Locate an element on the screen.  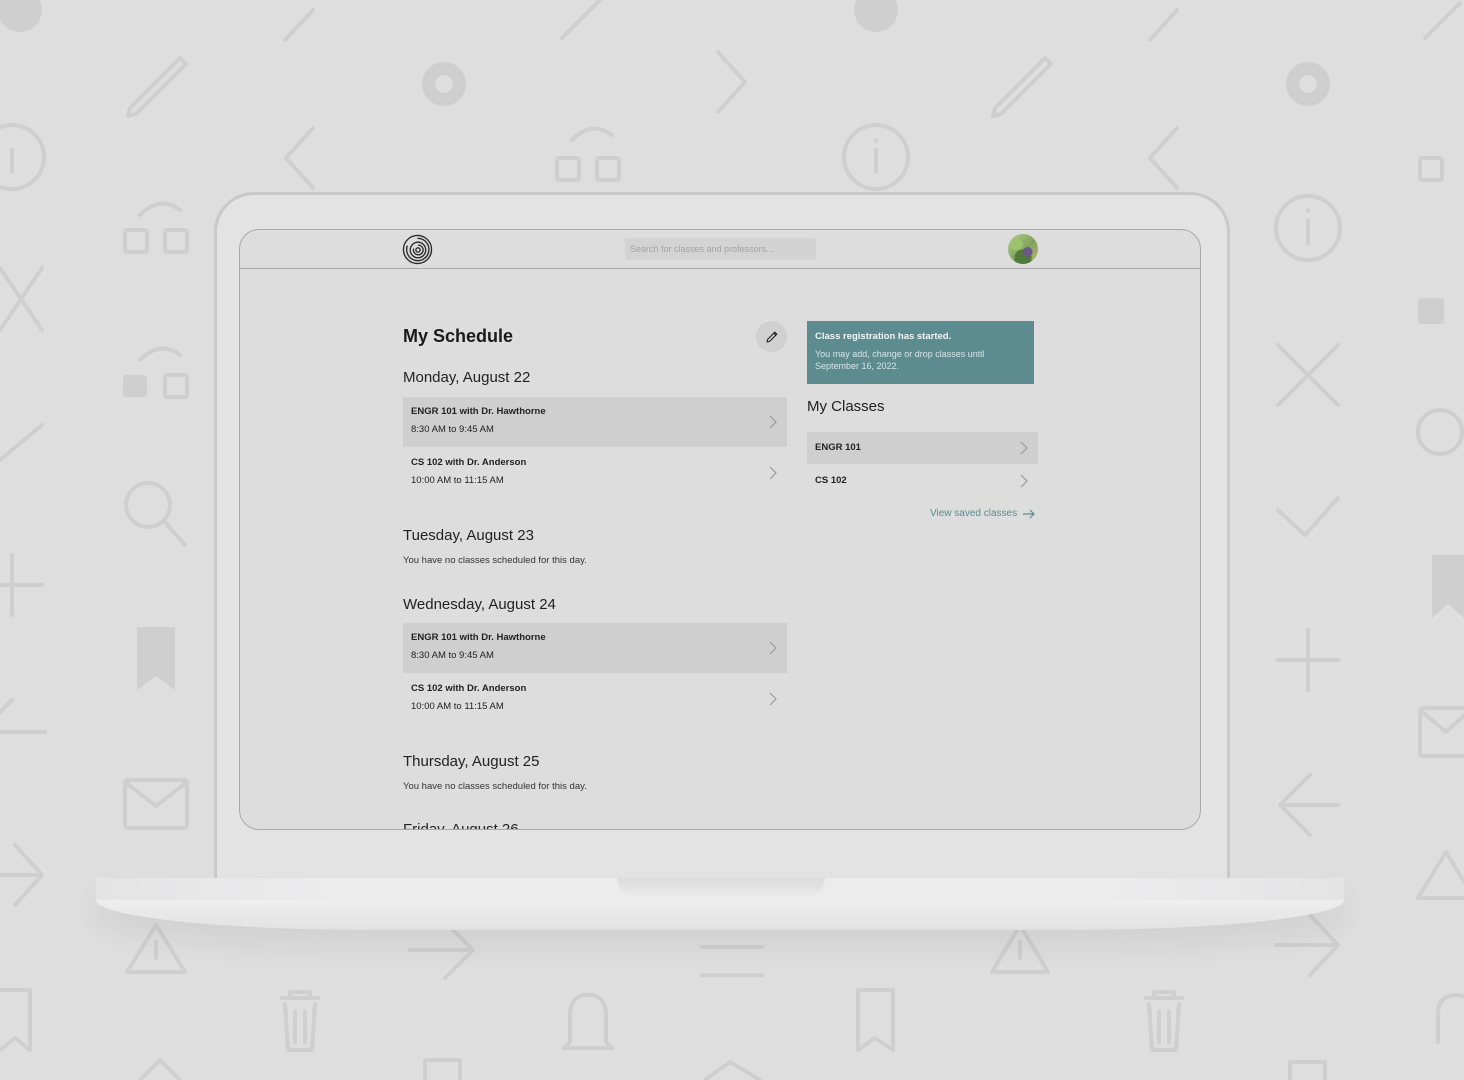
day-heading-monday: Monday, August 22 is located at coordinates (467, 377).